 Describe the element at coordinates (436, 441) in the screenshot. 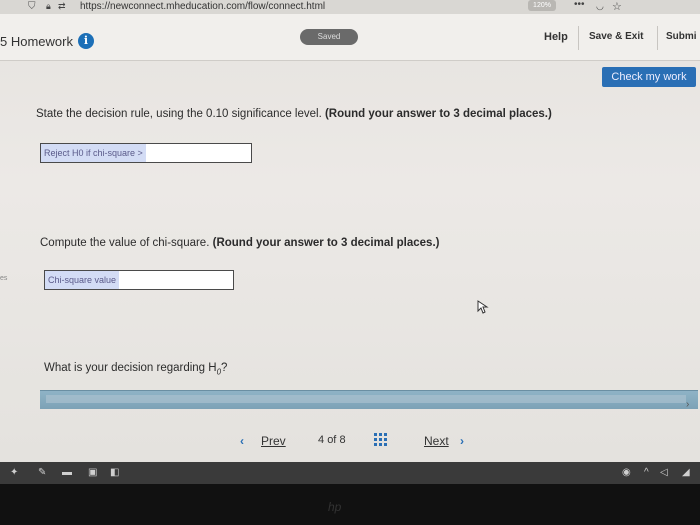

I see `next-button: Next` at that location.